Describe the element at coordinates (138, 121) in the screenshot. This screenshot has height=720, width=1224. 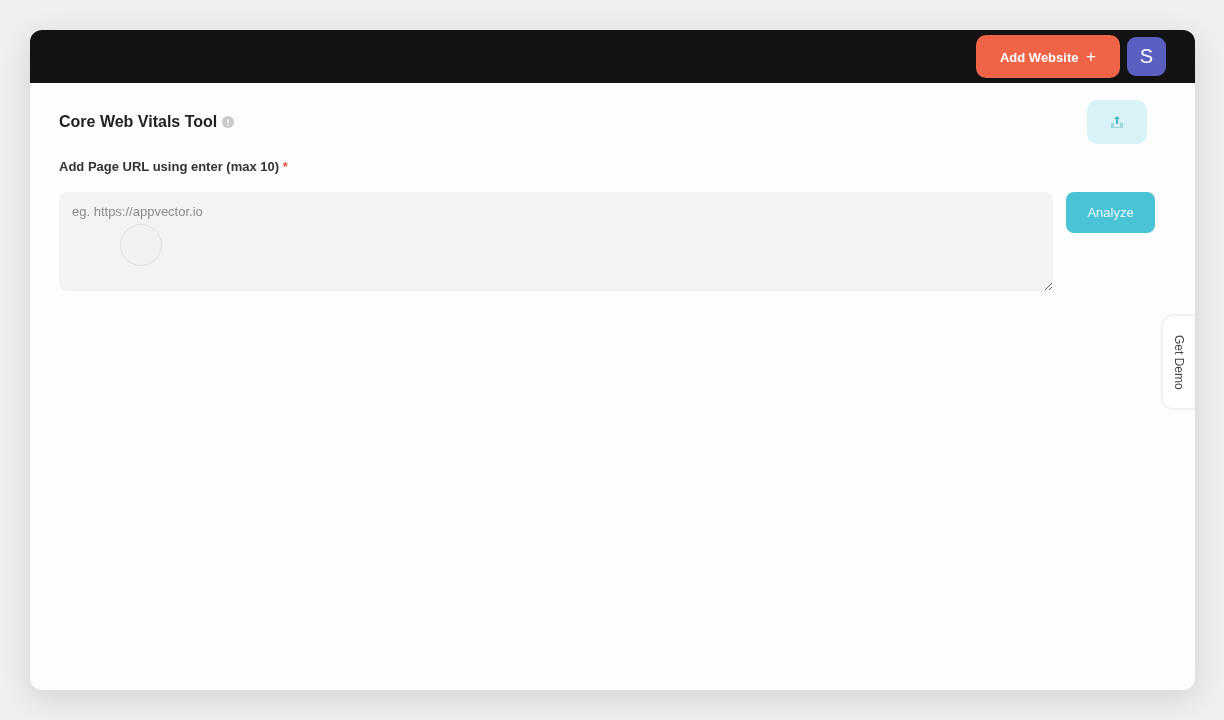
I see `page-title: Core Web Vitals Tool` at that location.